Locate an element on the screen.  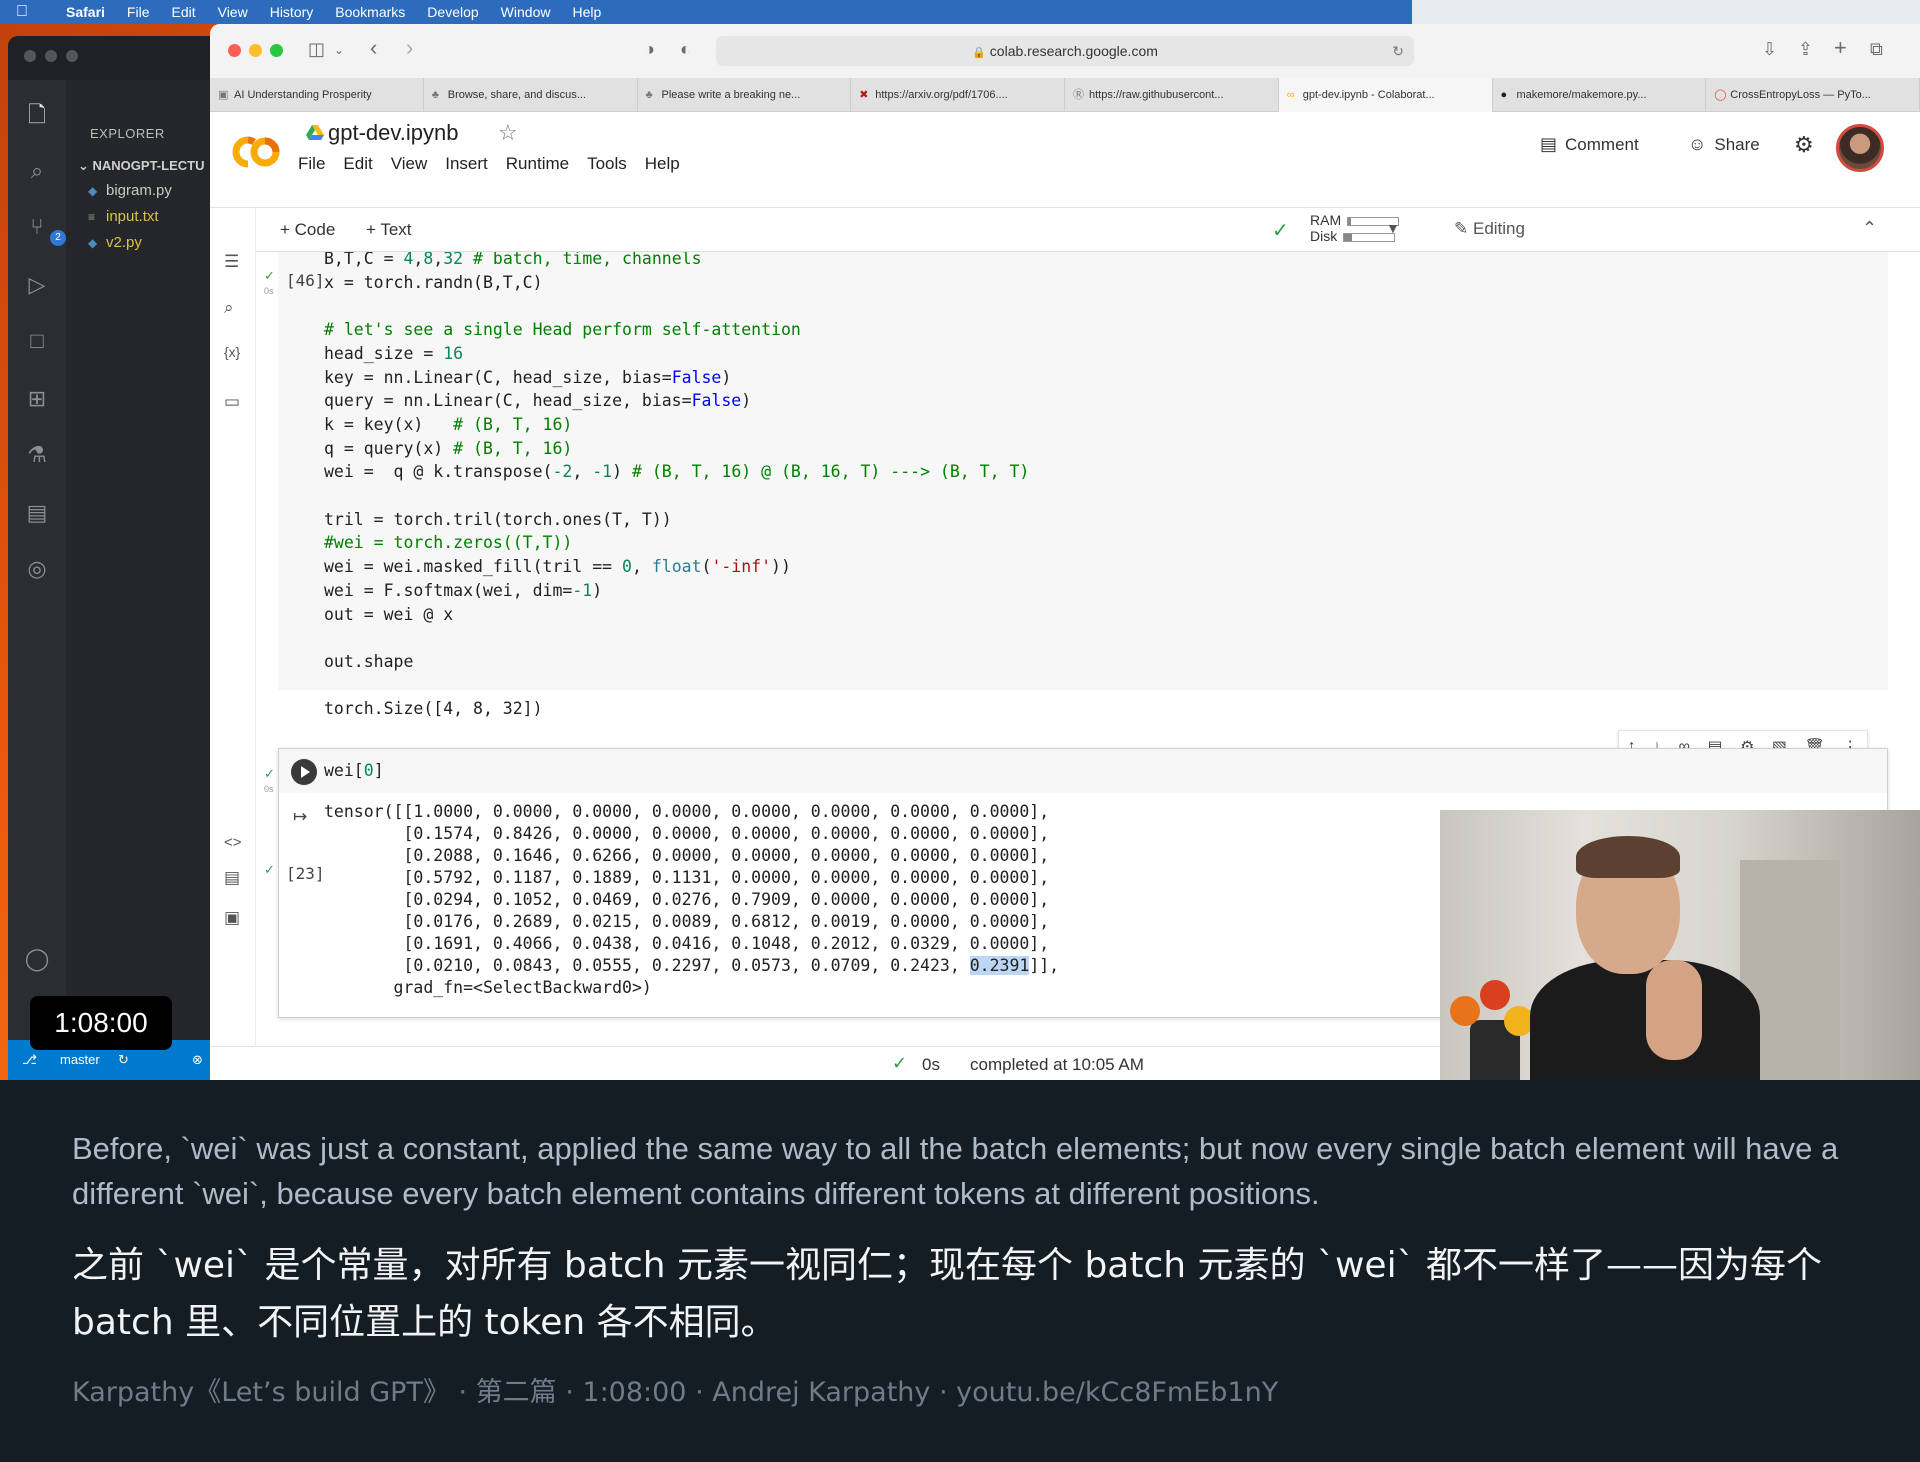
testing-icon: ⚗ is located at coordinates (37, 455).